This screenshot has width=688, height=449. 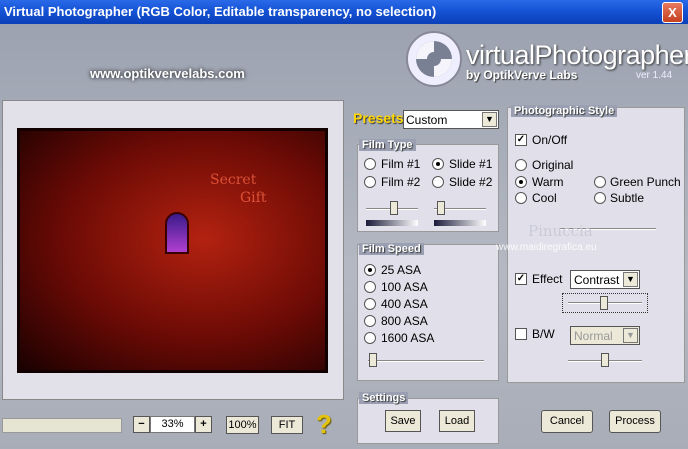 I want to click on speed-slider-thumb, so click(x=373, y=360).